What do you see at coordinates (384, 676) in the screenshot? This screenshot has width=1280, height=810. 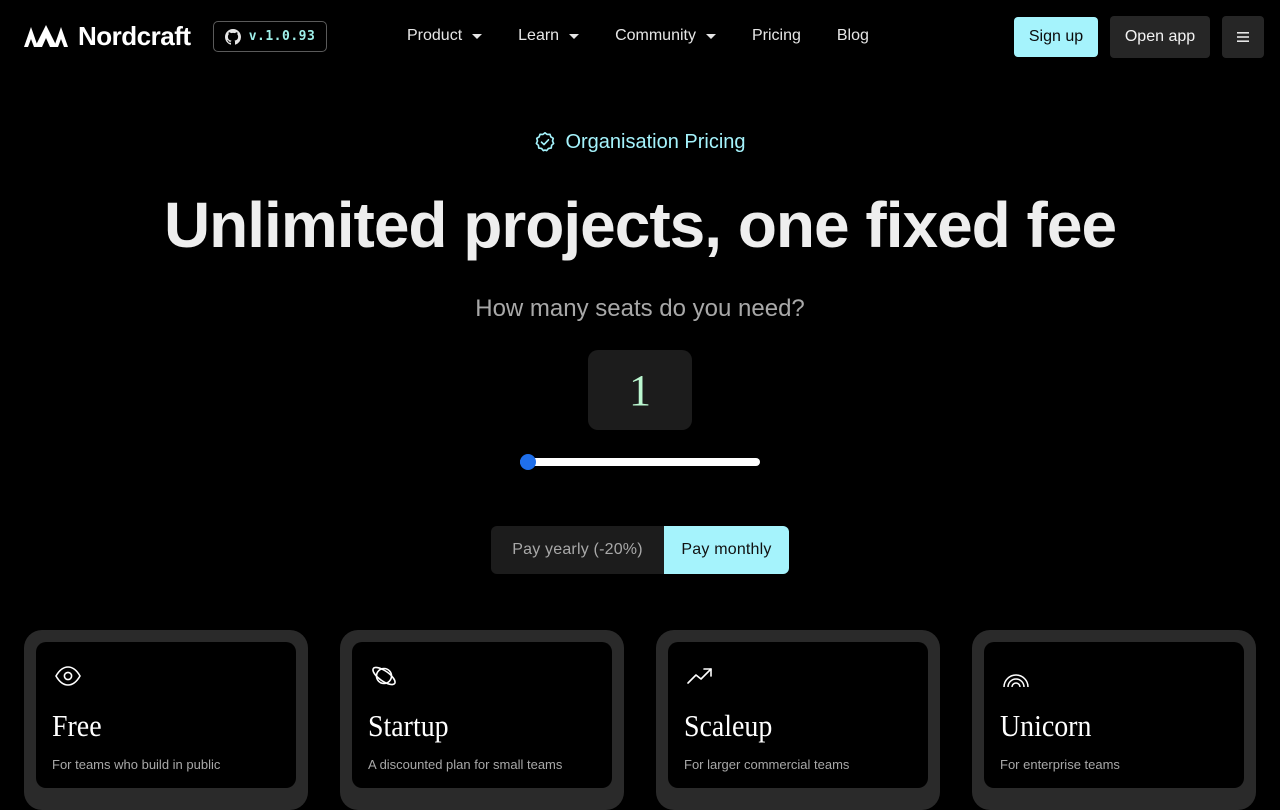 I see `planet-icon` at bounding box center [384, 676].